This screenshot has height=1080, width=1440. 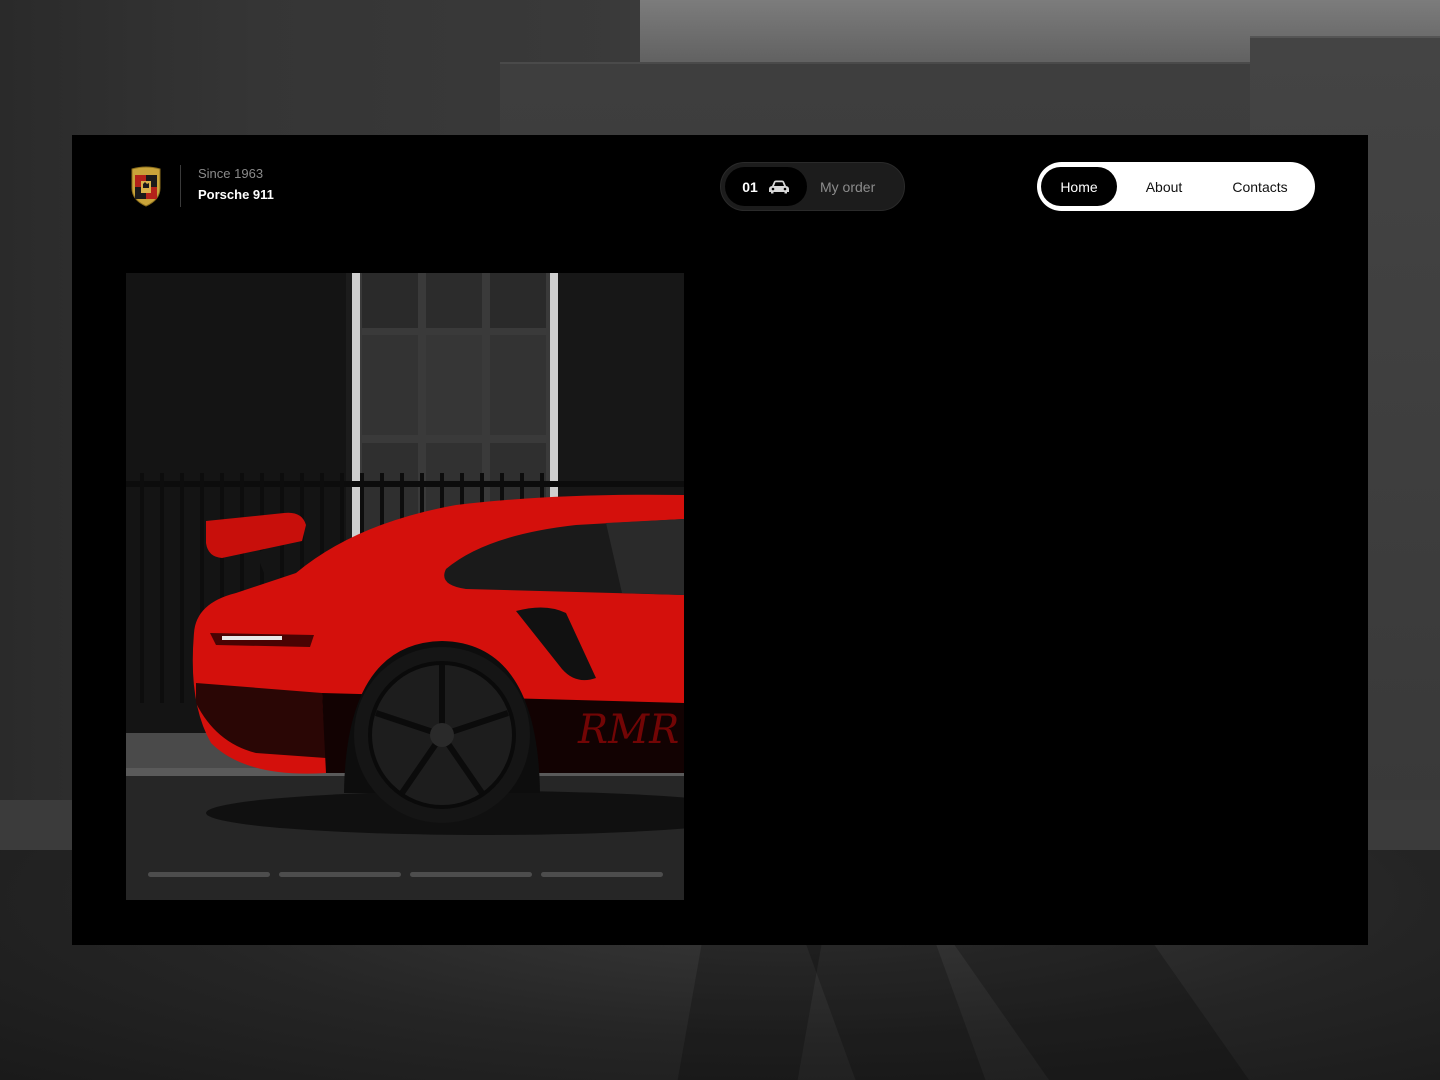 I want to click on car-icon, so click(x=778, y=186).